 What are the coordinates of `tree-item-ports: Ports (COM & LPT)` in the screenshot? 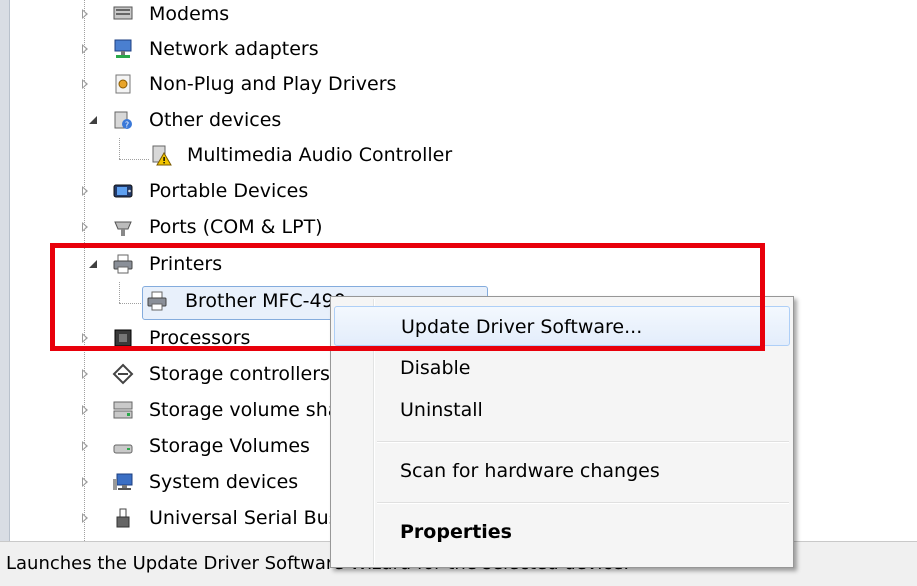 It's located at (200, 227).